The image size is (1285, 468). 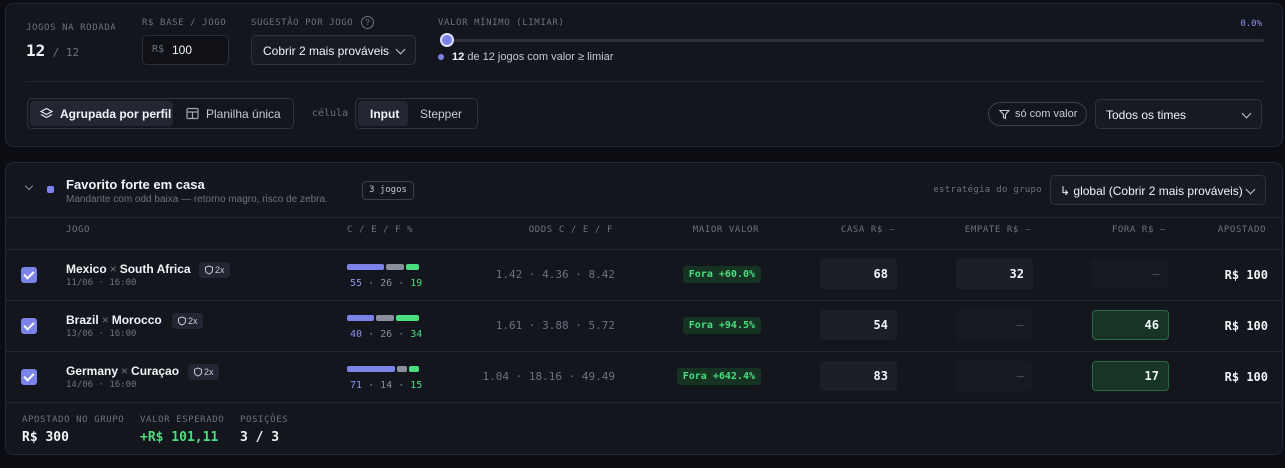 I want to click on threshold-value: 0.0%, so click(x=1251, y=24).